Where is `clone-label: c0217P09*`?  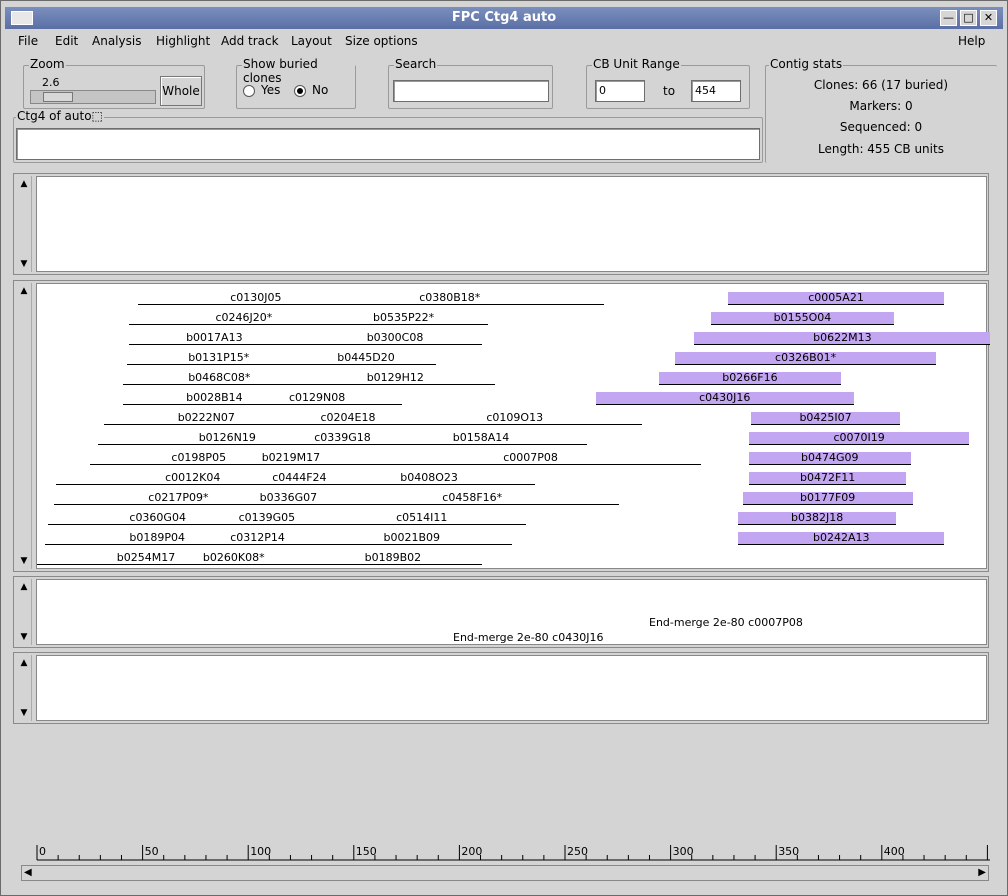 clone-label: c0217P09* is located at coordinates (178, 497).